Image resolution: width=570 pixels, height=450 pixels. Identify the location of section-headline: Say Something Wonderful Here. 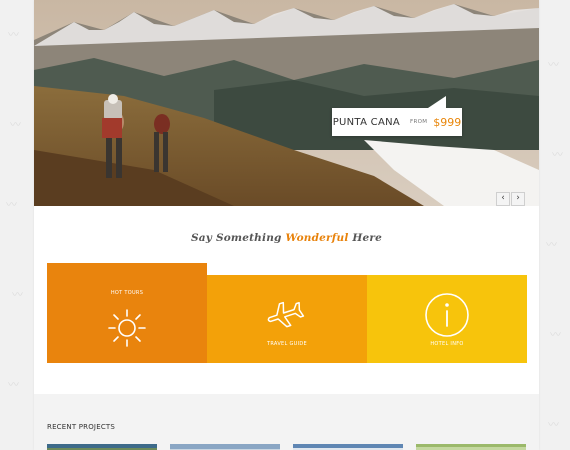
(286, 238).